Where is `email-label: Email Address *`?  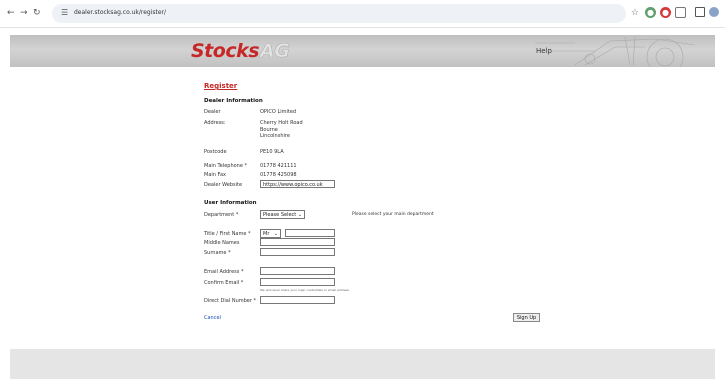 email-label: Email Address * is located at coordinates (224, 272).